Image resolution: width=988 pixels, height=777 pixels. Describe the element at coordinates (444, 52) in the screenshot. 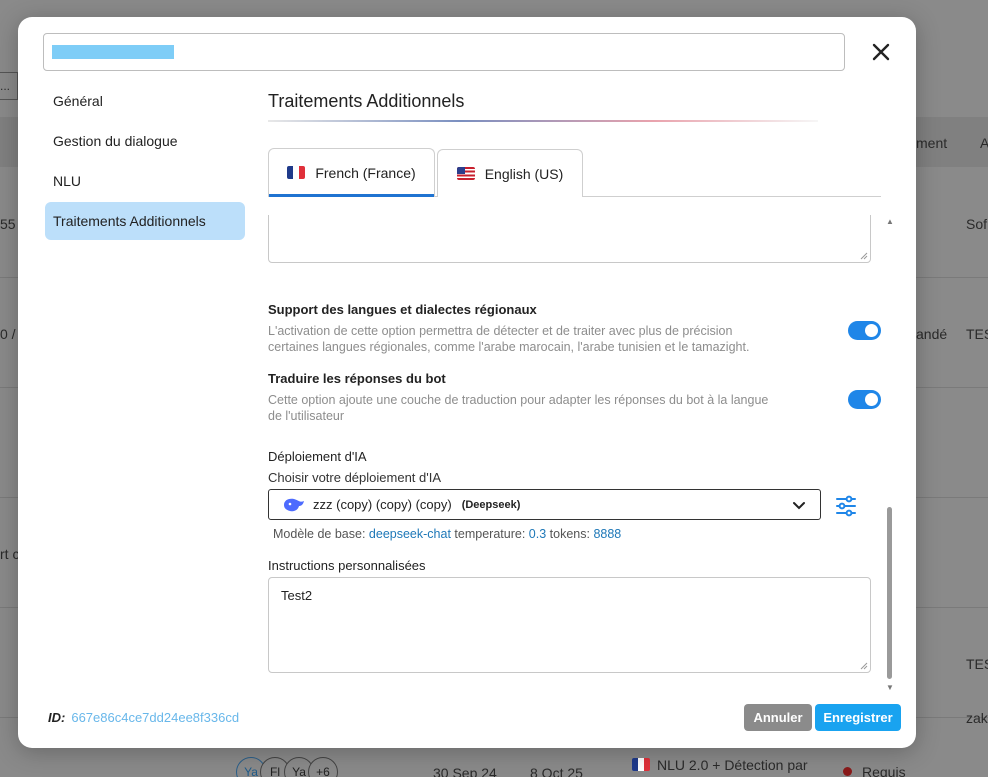

I see `bot-name-input` at that location.